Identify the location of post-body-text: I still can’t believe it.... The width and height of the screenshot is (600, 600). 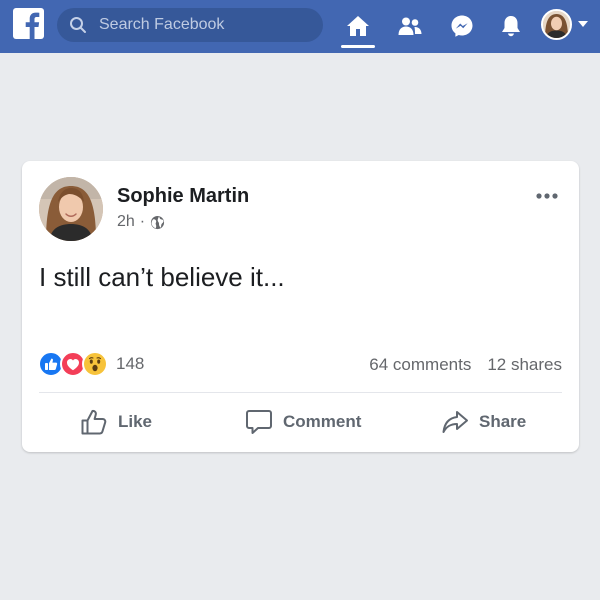
(162, 277).